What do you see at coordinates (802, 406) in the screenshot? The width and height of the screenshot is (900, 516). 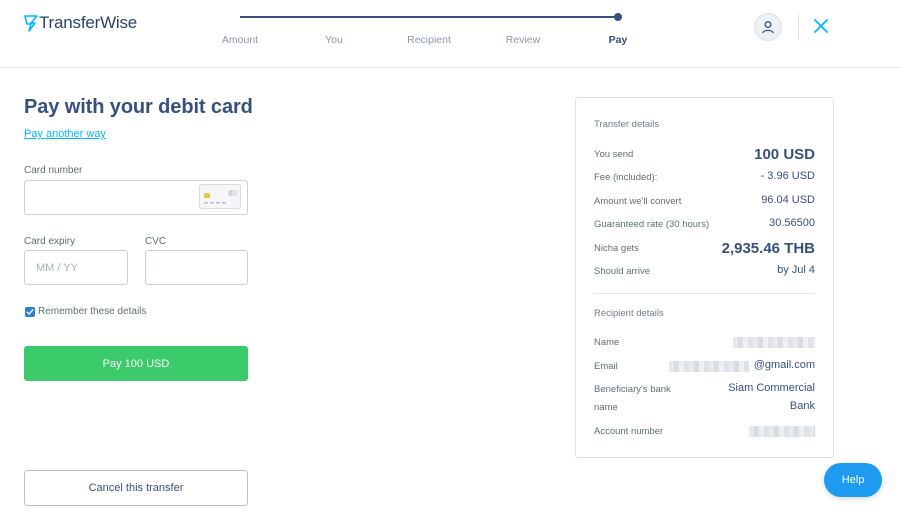 I see `bank-value-line2: Bank` at bounding box center [802, 406].